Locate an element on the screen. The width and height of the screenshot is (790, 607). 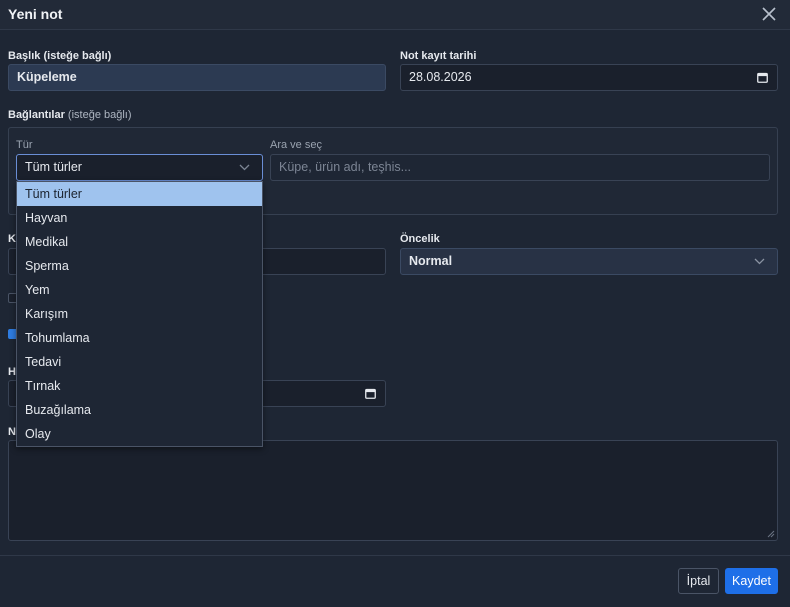
close-icon is located at coordinates (769, 14).